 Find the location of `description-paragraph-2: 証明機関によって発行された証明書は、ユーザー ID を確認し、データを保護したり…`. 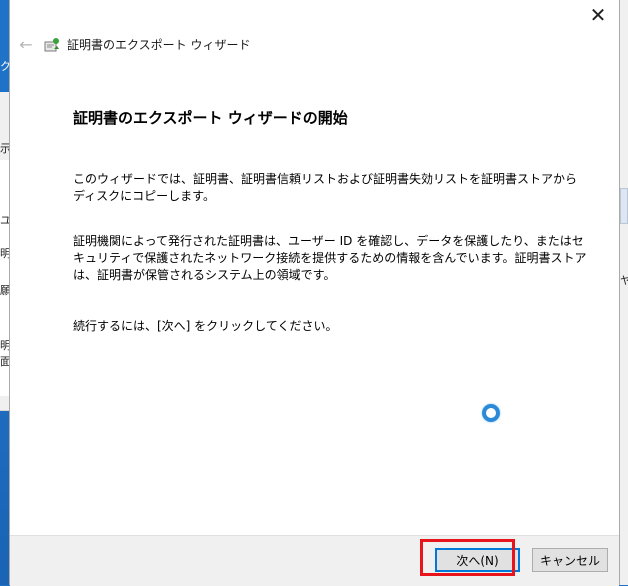

description-paragraph-2: 証明機関によって発行された証明書は、ユーザー ID を確認し、データを保護したり… is located at coordinates (330, 258).